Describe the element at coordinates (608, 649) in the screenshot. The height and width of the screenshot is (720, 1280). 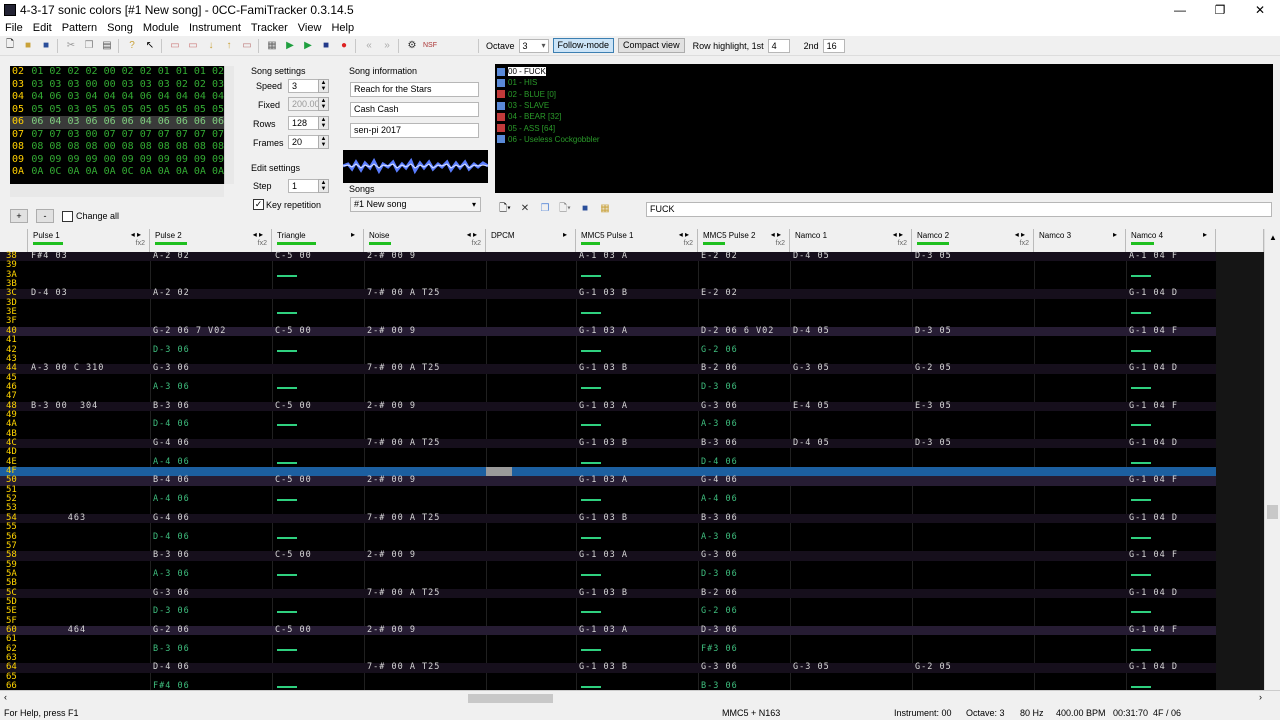
I see `pattern-row: 62 B-3 06 F#3 06` at that location.